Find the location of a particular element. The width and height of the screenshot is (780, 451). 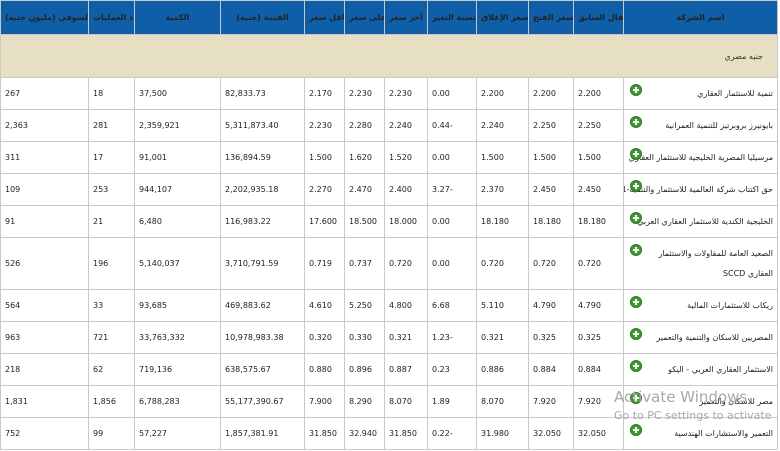

open-cell: 4.790 is located at coordinates (551, 305).